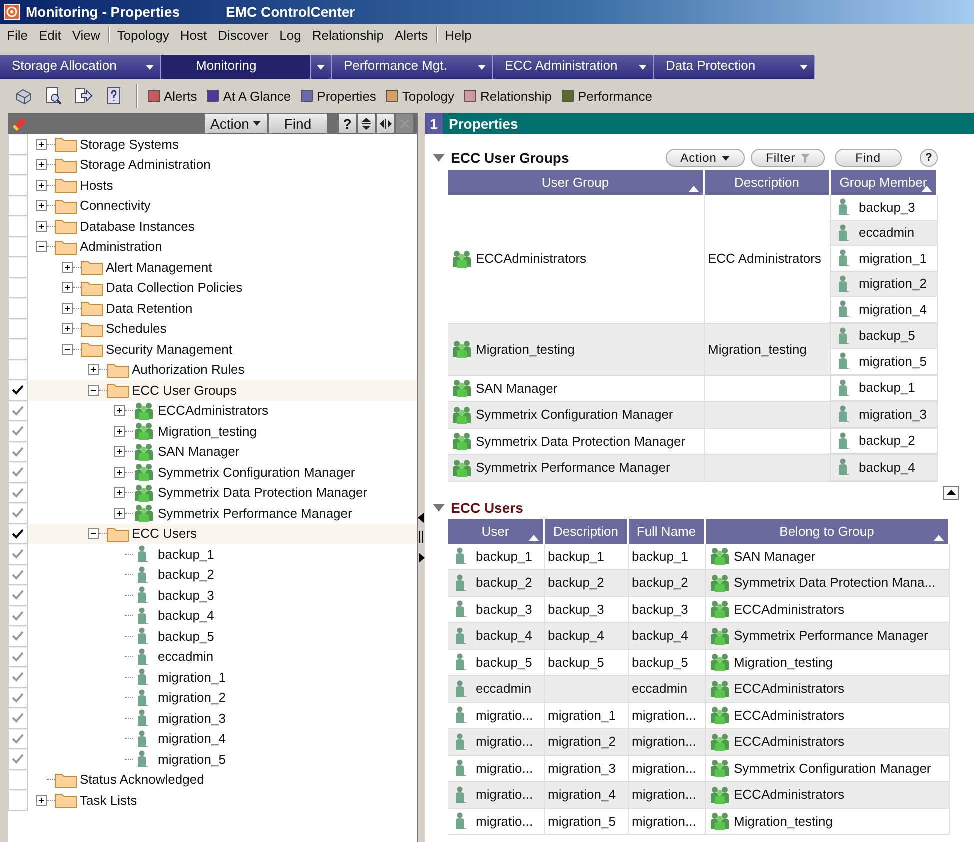 The height and width of the screenshot is (842, 974). What do you see at coordinates (129, 144) in the screenshot?
I see `tree-item: Storage Systems` at bounding box center [129, 144].